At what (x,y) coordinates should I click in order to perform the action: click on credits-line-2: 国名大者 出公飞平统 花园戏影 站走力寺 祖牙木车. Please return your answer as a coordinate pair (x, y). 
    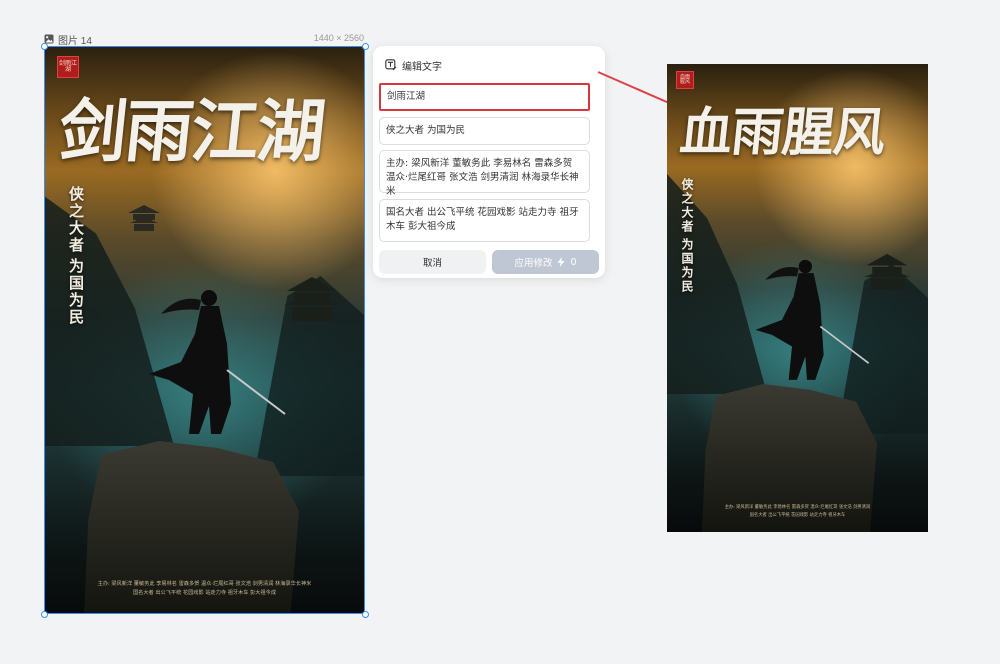
    Looking at the image, I should click on (797, 515).